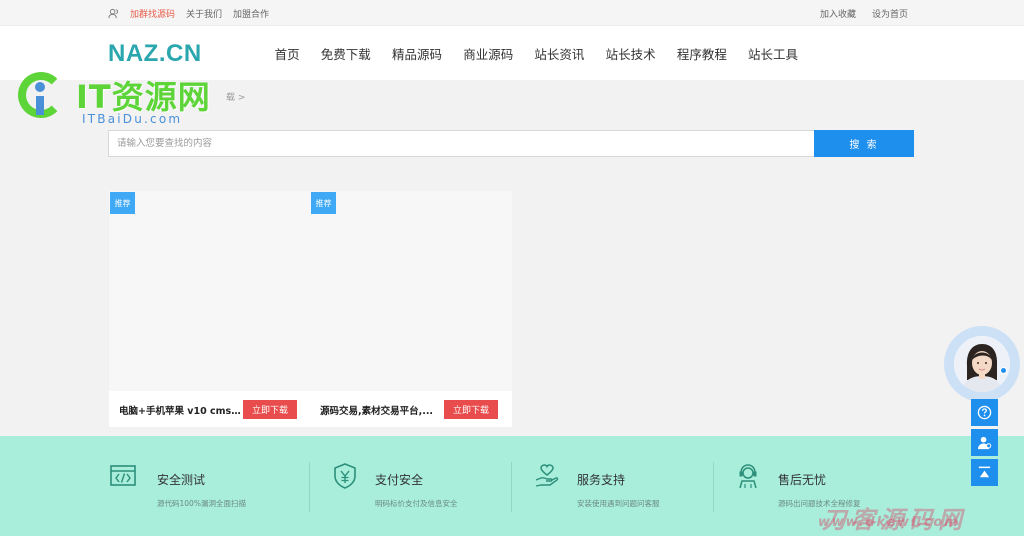 This screenshot has width=1024, height=536. I want to click on nav-item-tutorials: 程序教程, so click(701, 53).